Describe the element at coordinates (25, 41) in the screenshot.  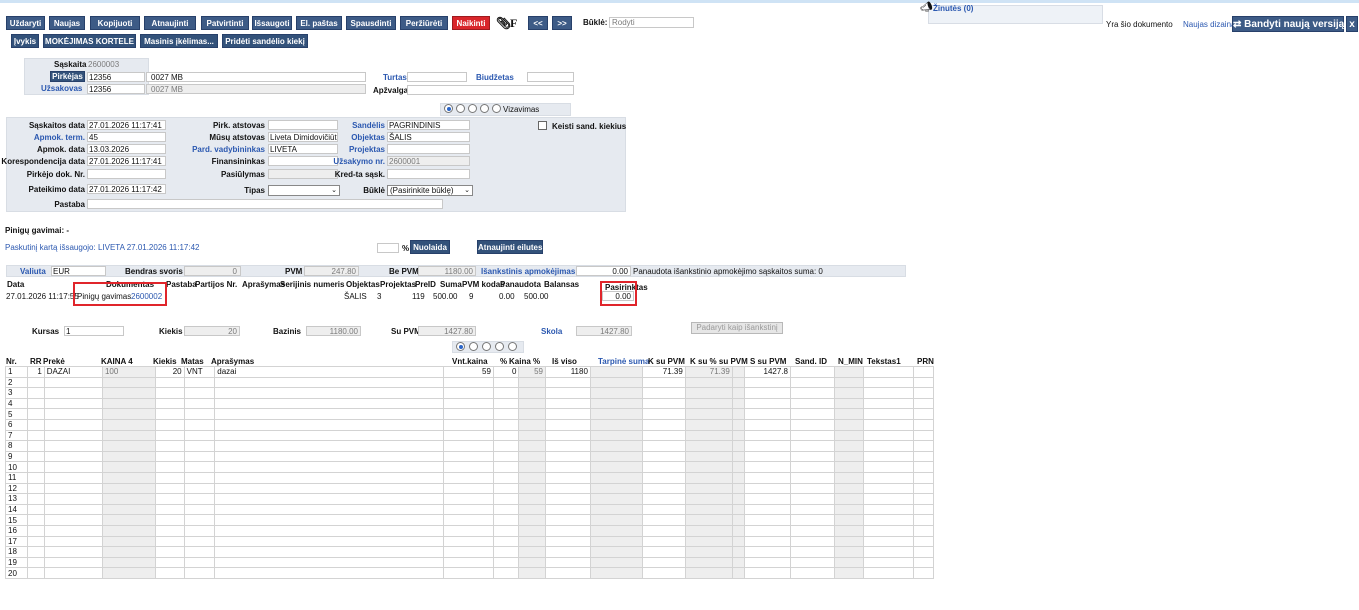
I see `events-button: Įvykis` at that location.